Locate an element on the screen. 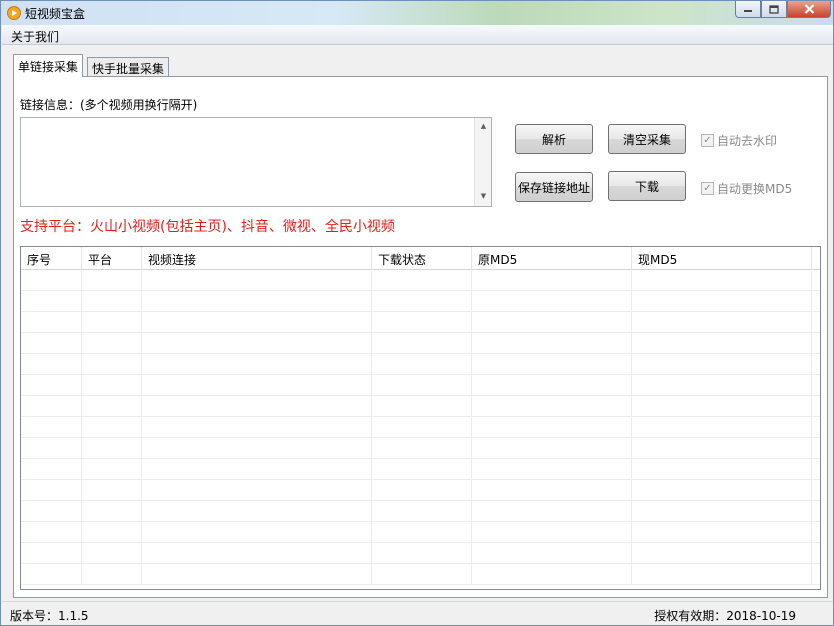 This screenshot has height=626, width=834. play-icon is located at coordinates (14, 13).